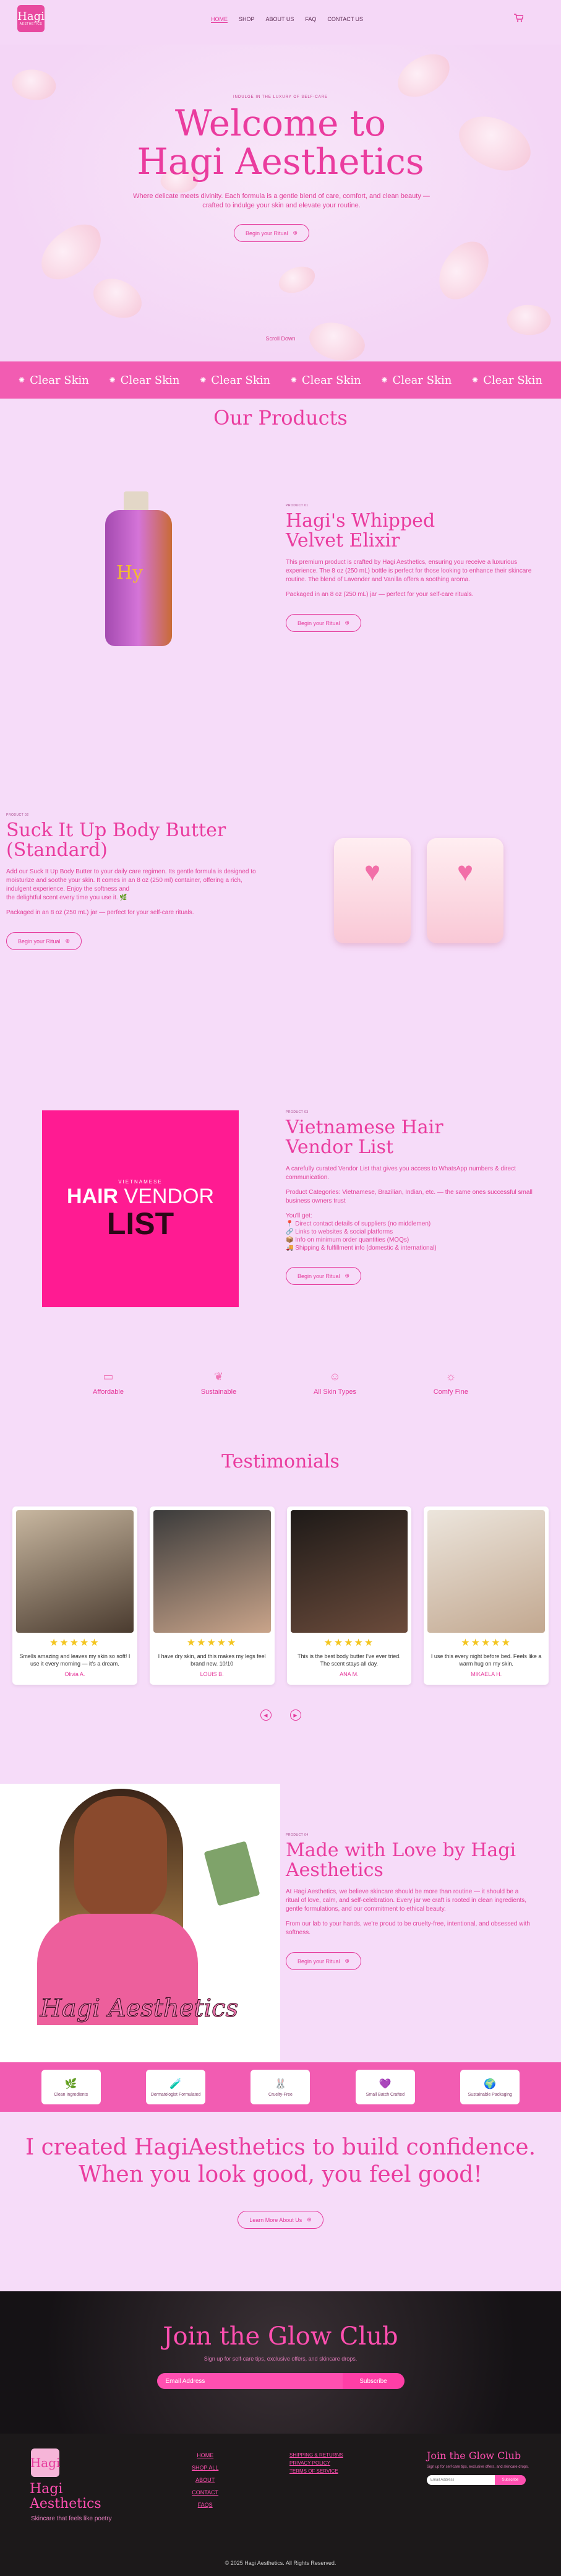  Describe the element at coordinates (361, 530) in the screenshot. I see `product-name: Hagi's Whipped Velvet Elixir` at that location.